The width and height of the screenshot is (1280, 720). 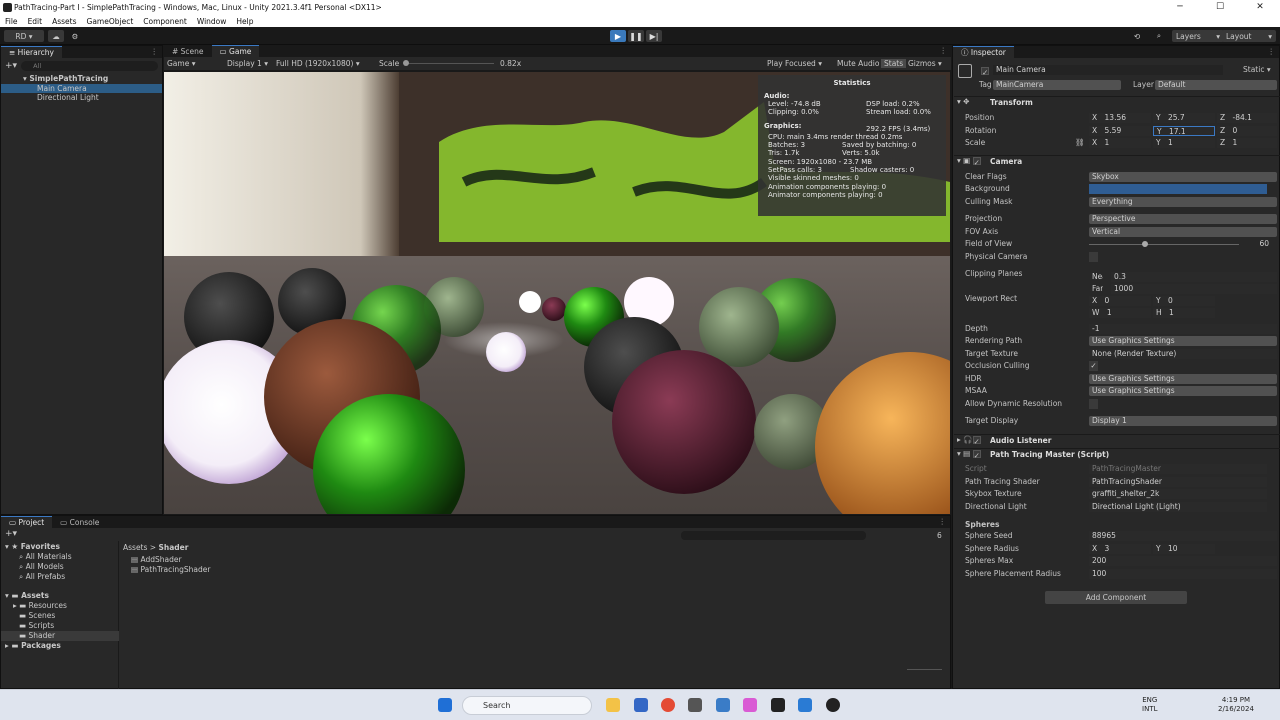 I want to click on active-checkbox: ✓, so click(x=985, y=71).